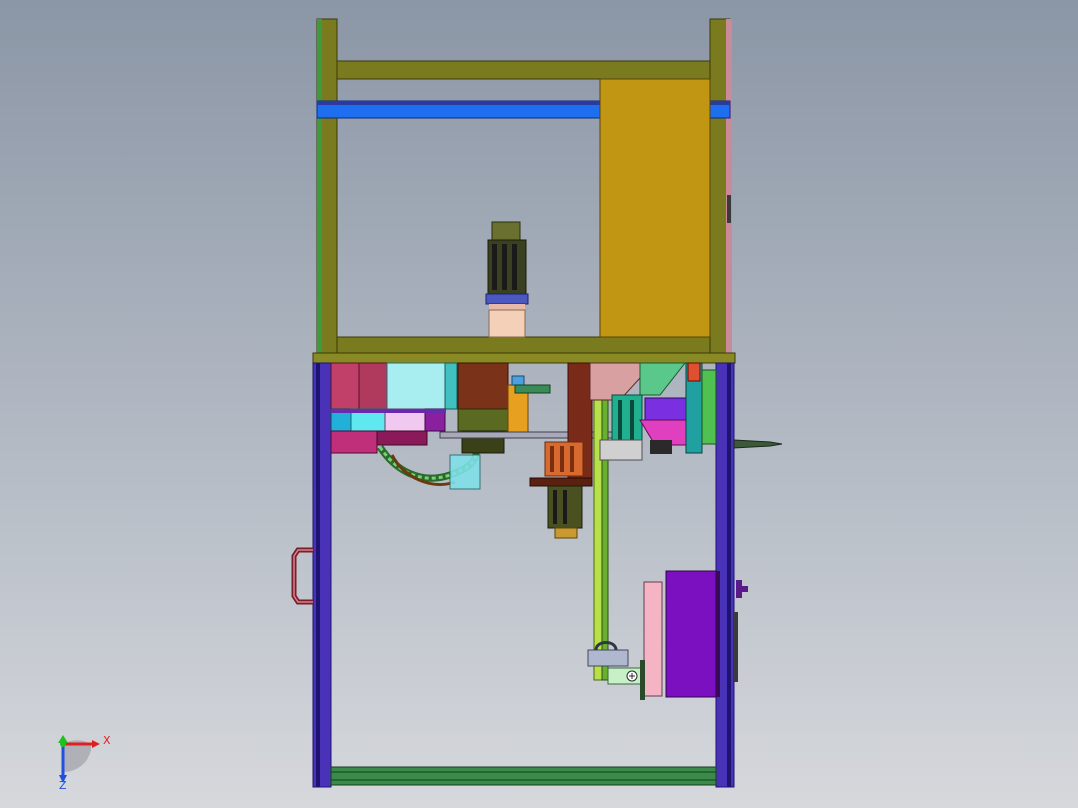  What do you see at coordinates (107, 740) in the screenshot?
I see `x-axis-label: X` at bounding box center [107, 740].